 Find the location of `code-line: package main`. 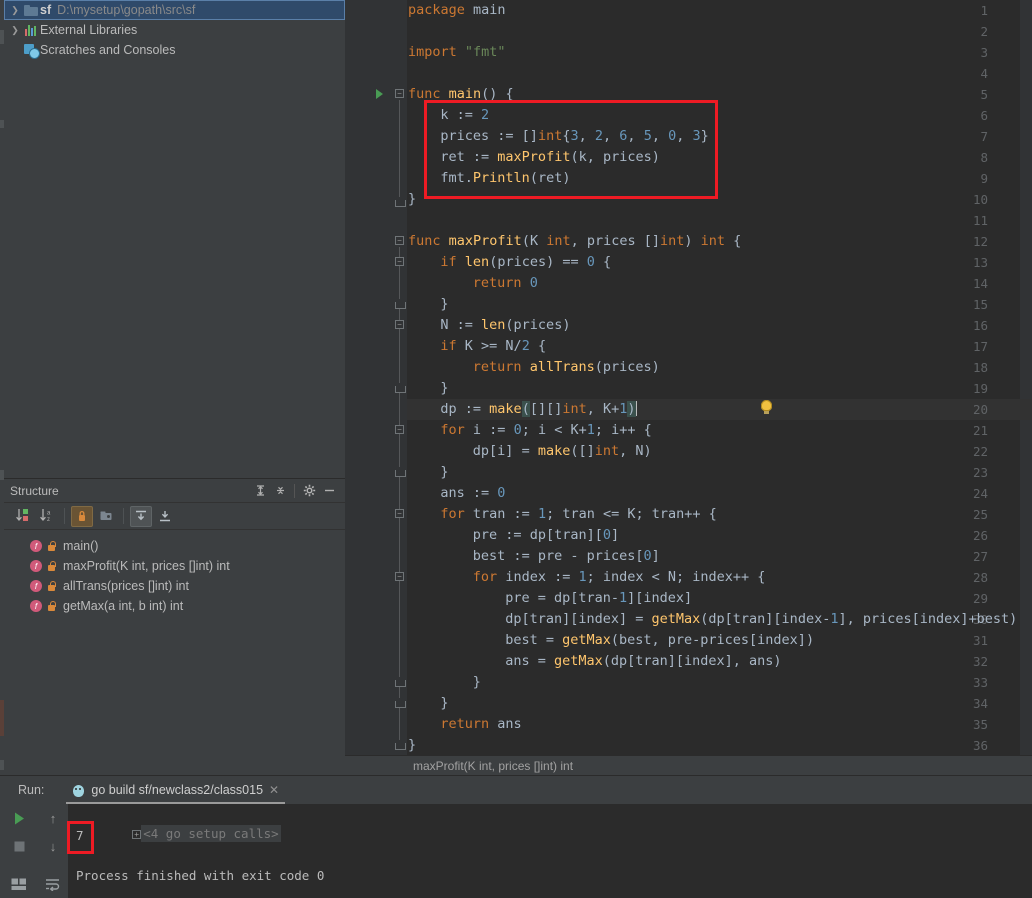

code-line: package main is located at coordinates (457, 10).